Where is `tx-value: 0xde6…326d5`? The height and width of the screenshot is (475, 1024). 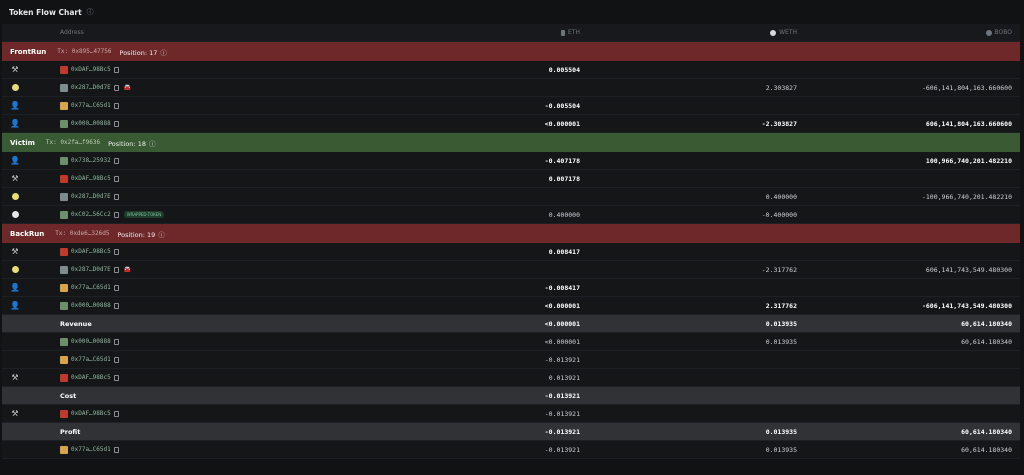
tx-value: 0xde6…326d5 is located at coordinates (90, 233).